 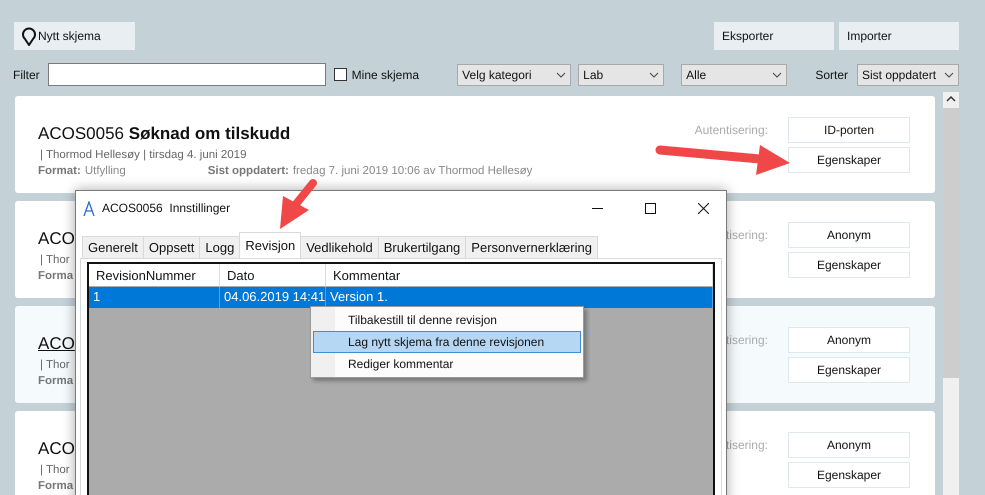 I want to click on format-label: Format:, so click(x=59, y=171).